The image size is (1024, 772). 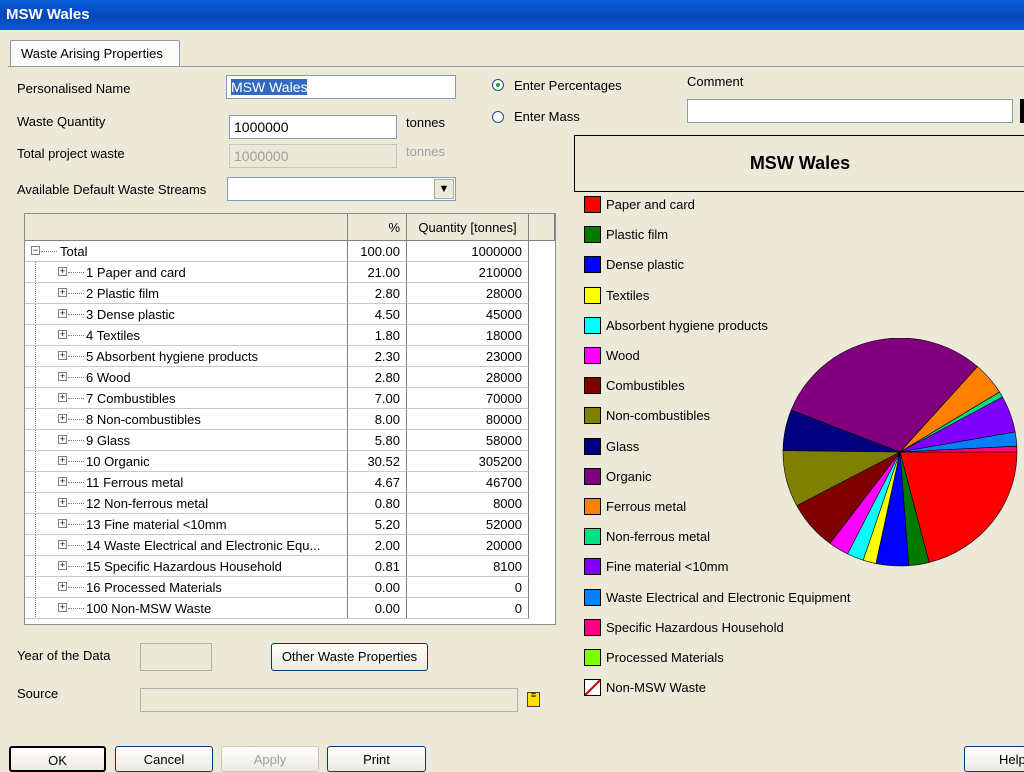 I want to click on row-qty: 46700, so click(x=468, y=482).